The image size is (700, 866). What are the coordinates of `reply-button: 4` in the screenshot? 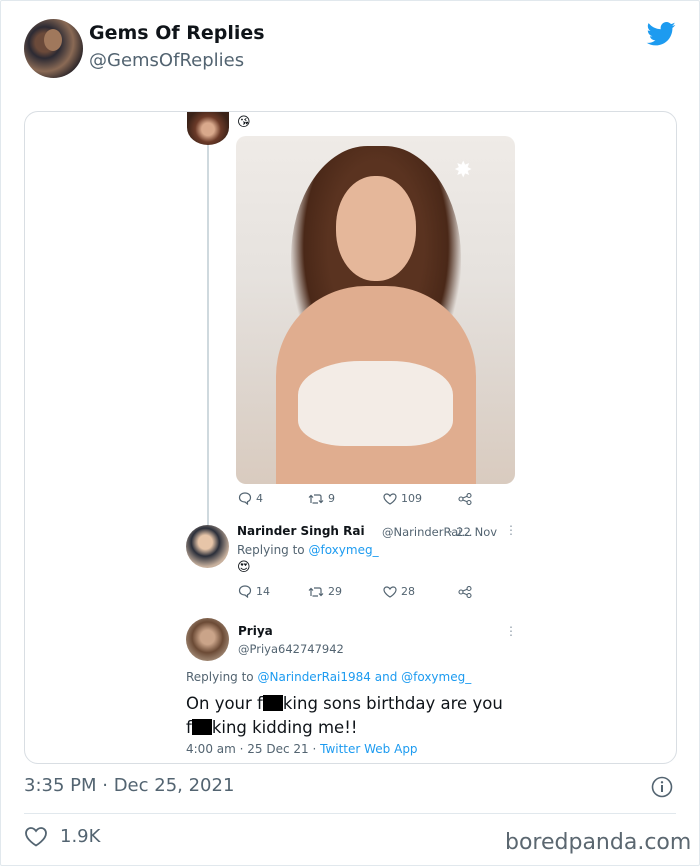 It's located at (273, 498).